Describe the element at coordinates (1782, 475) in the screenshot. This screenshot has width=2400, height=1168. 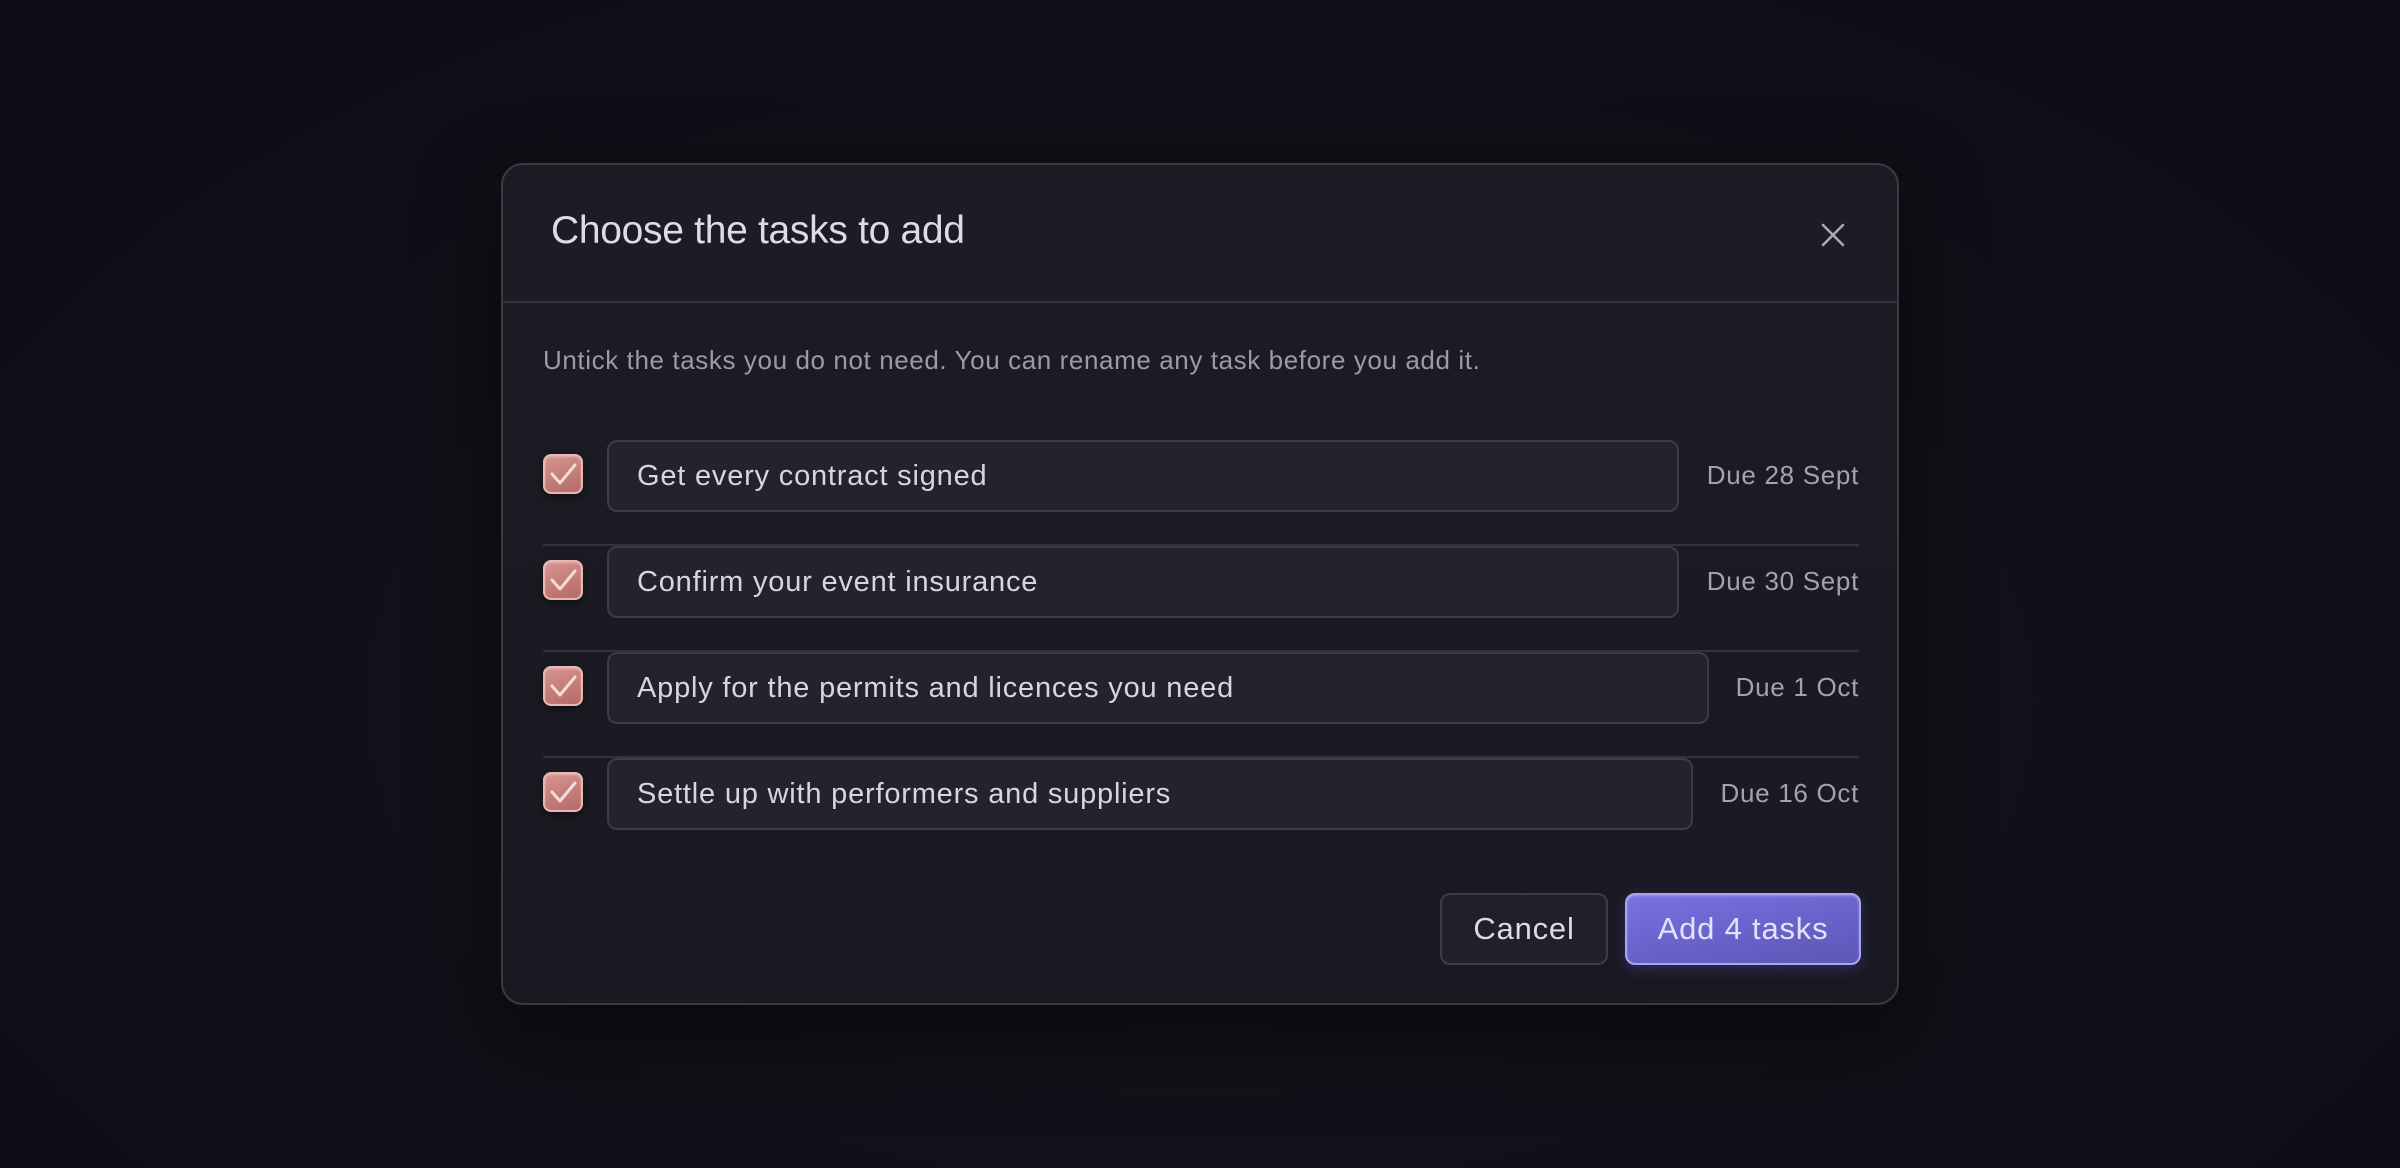
I see `task-due-date: Due 28 Sept` at that location.